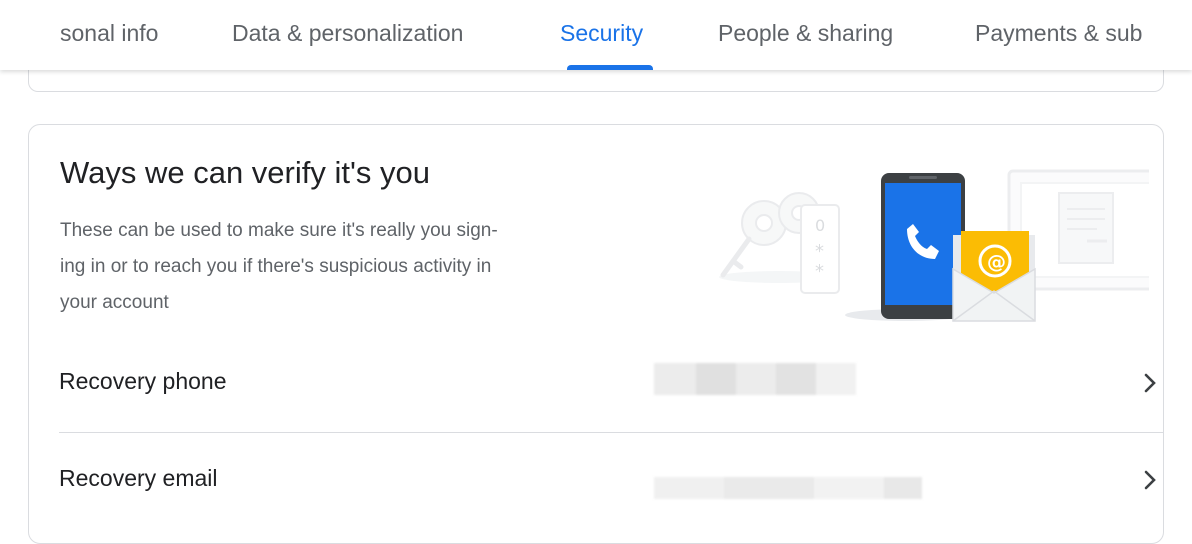 The height and width of the screenshot is (544, 1192). I want to click on tab-personal-info: sonal info, so click(109, 33).